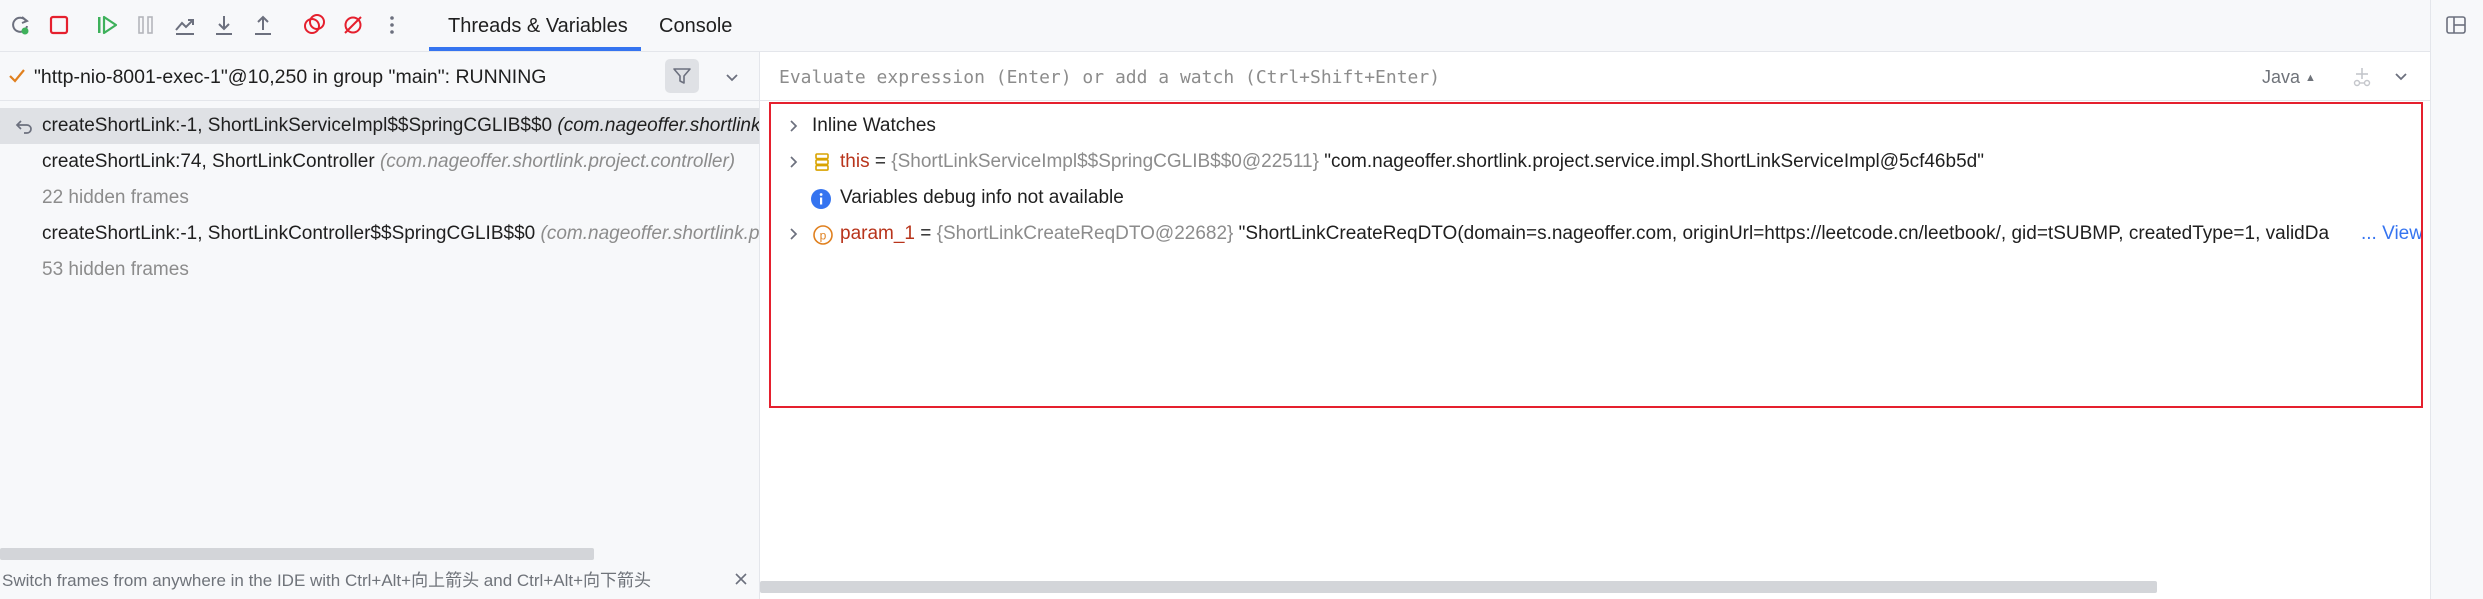  Describe the element at coordinates (17, 76) in the screenshot. I see `check-icon` at that location.